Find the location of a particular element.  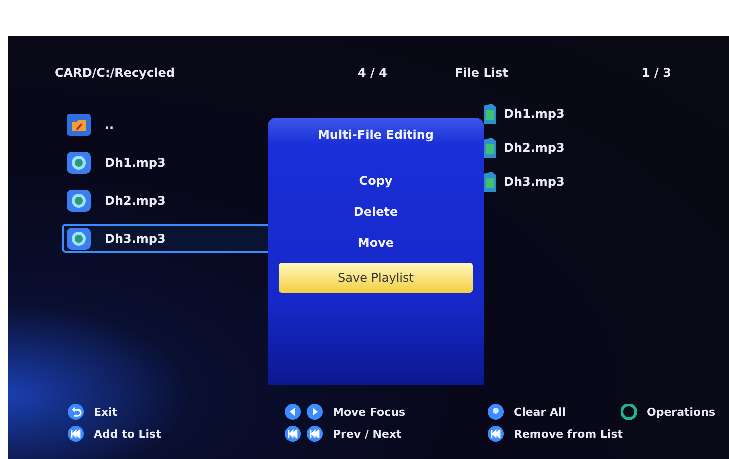

folder-icon is located at coordinates (79, 125).